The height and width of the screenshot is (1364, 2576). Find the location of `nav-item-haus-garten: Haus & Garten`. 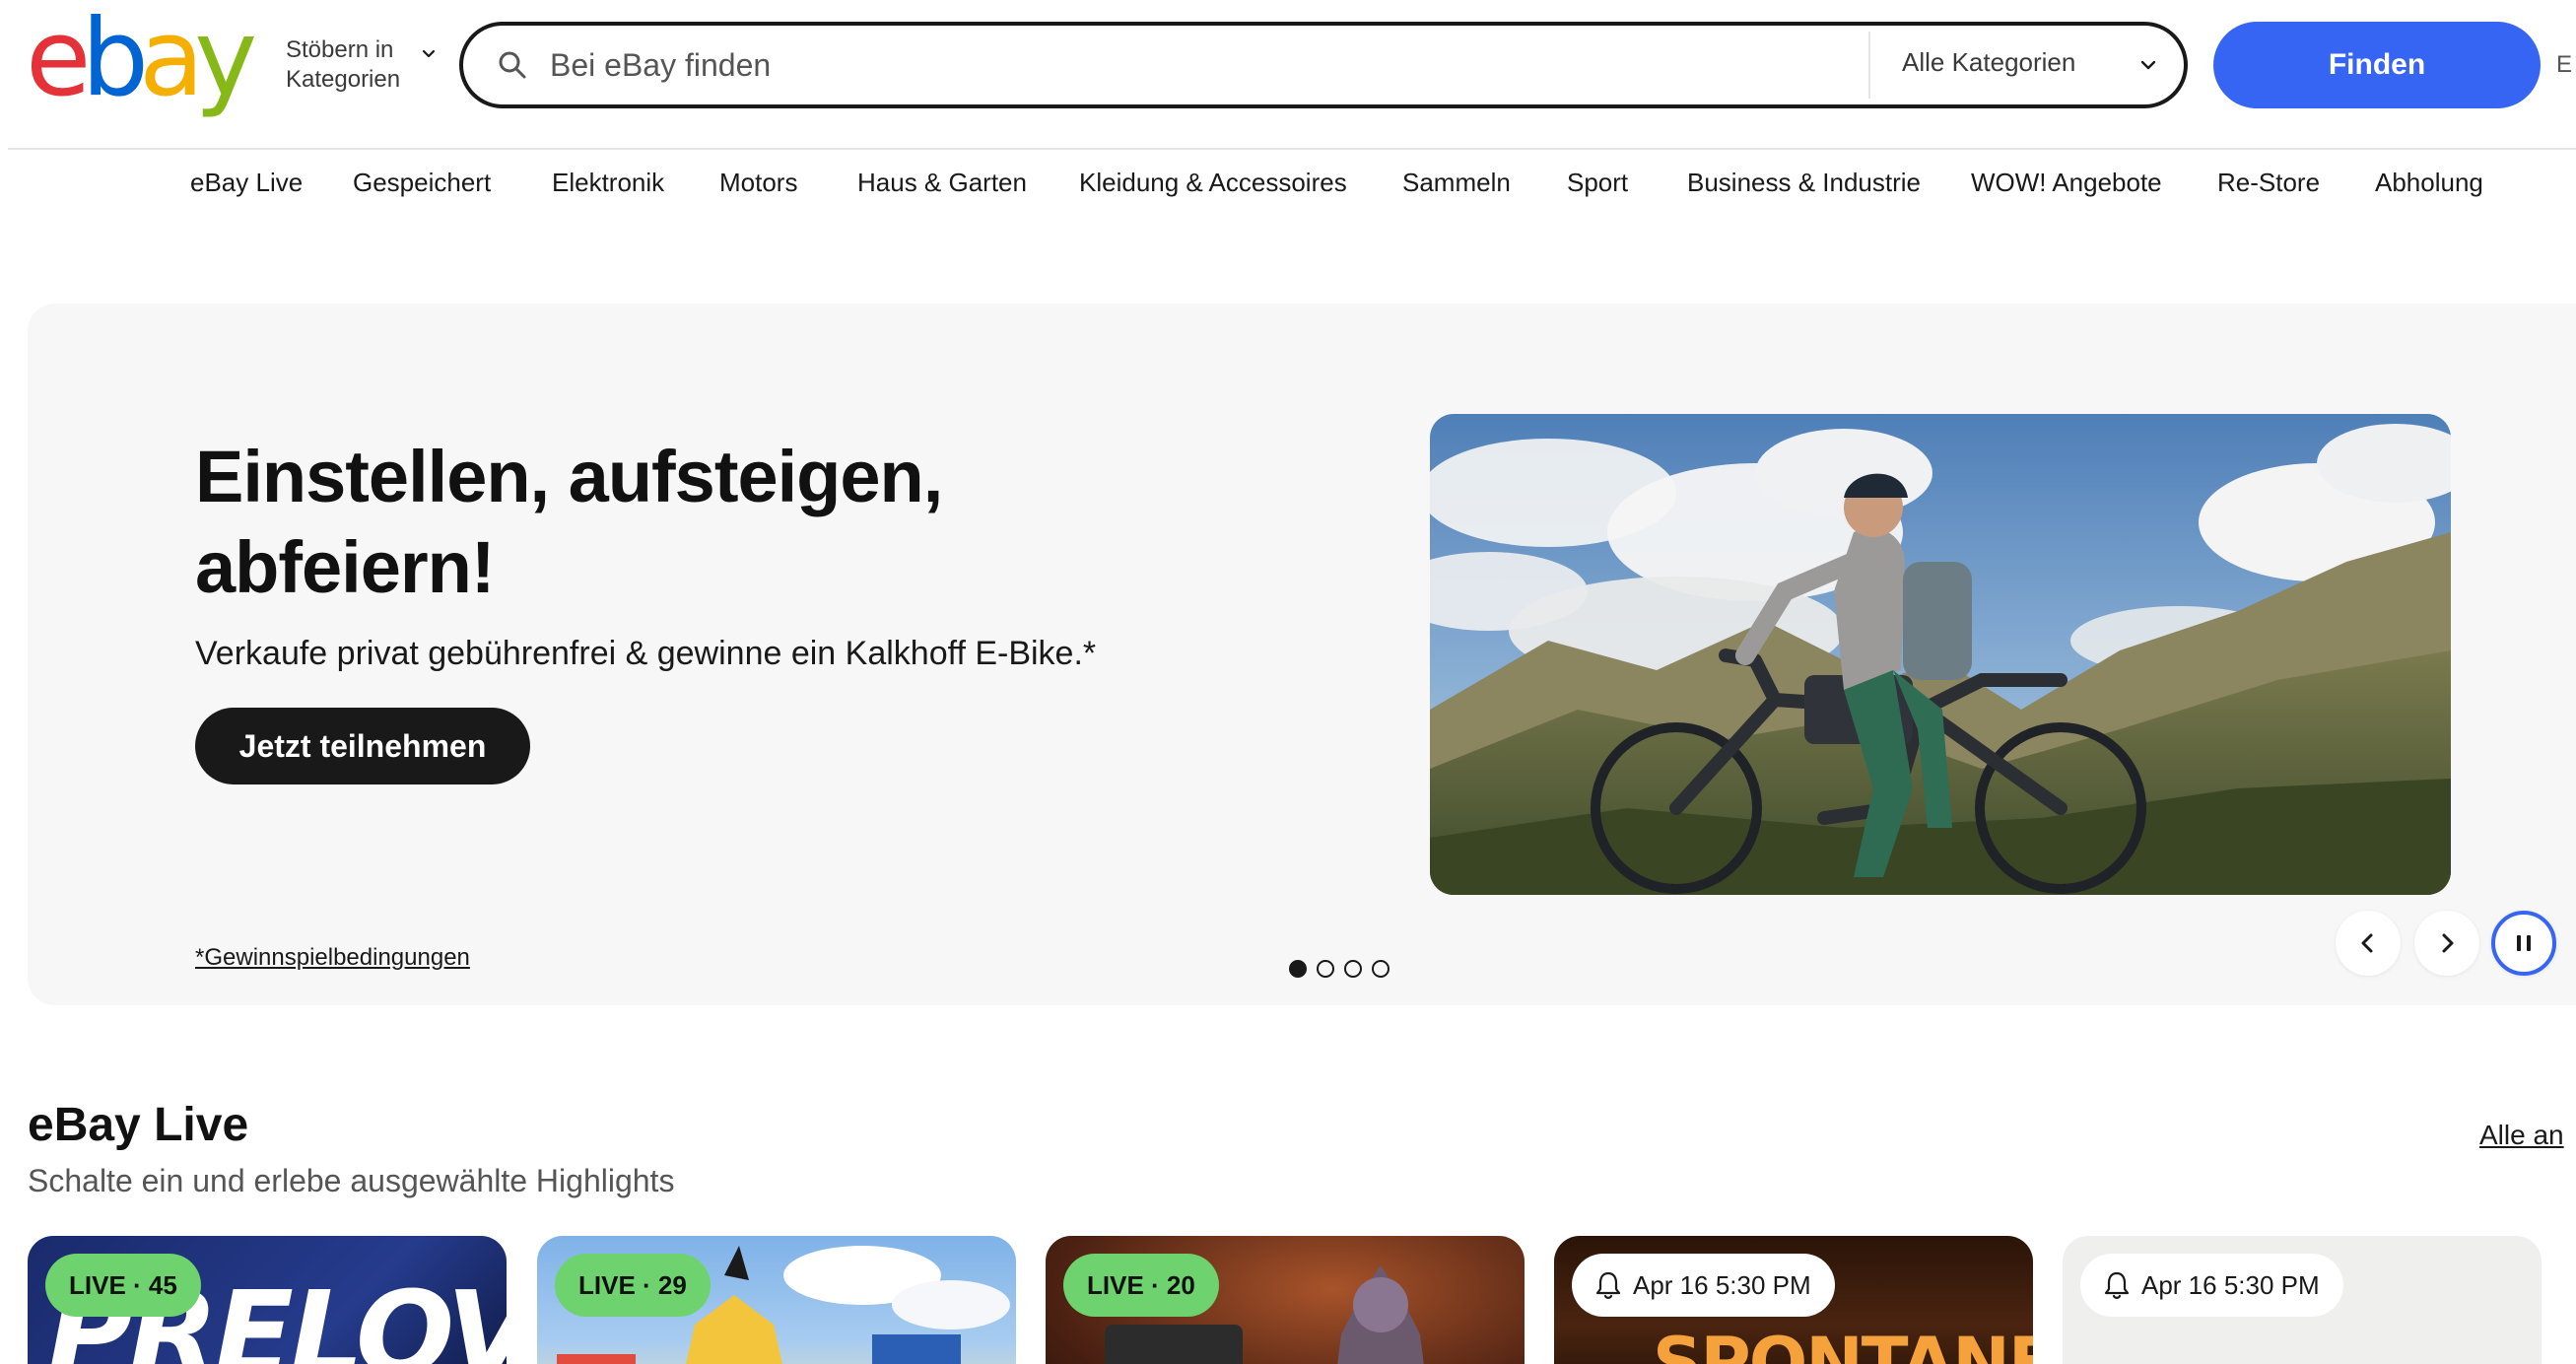

nav-item-haus-garten: Haus & Garten is located at coordinates (942, 183).